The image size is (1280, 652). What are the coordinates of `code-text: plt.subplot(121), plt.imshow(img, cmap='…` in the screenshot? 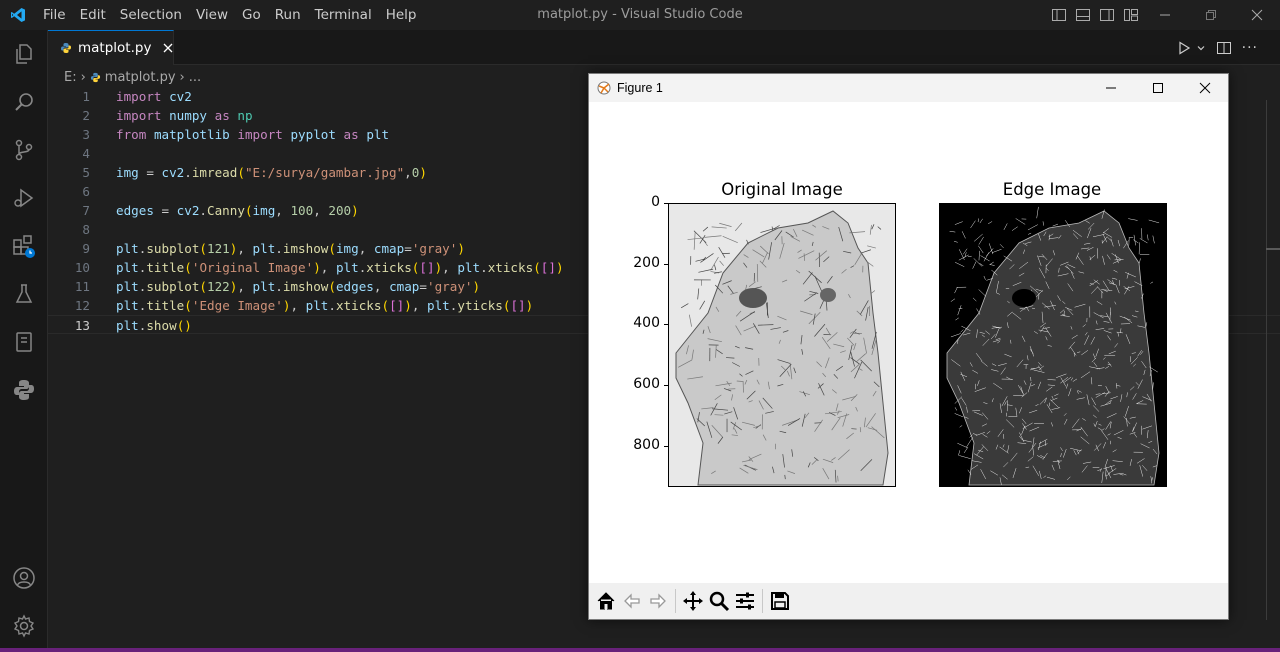 It's located at (290, 248).